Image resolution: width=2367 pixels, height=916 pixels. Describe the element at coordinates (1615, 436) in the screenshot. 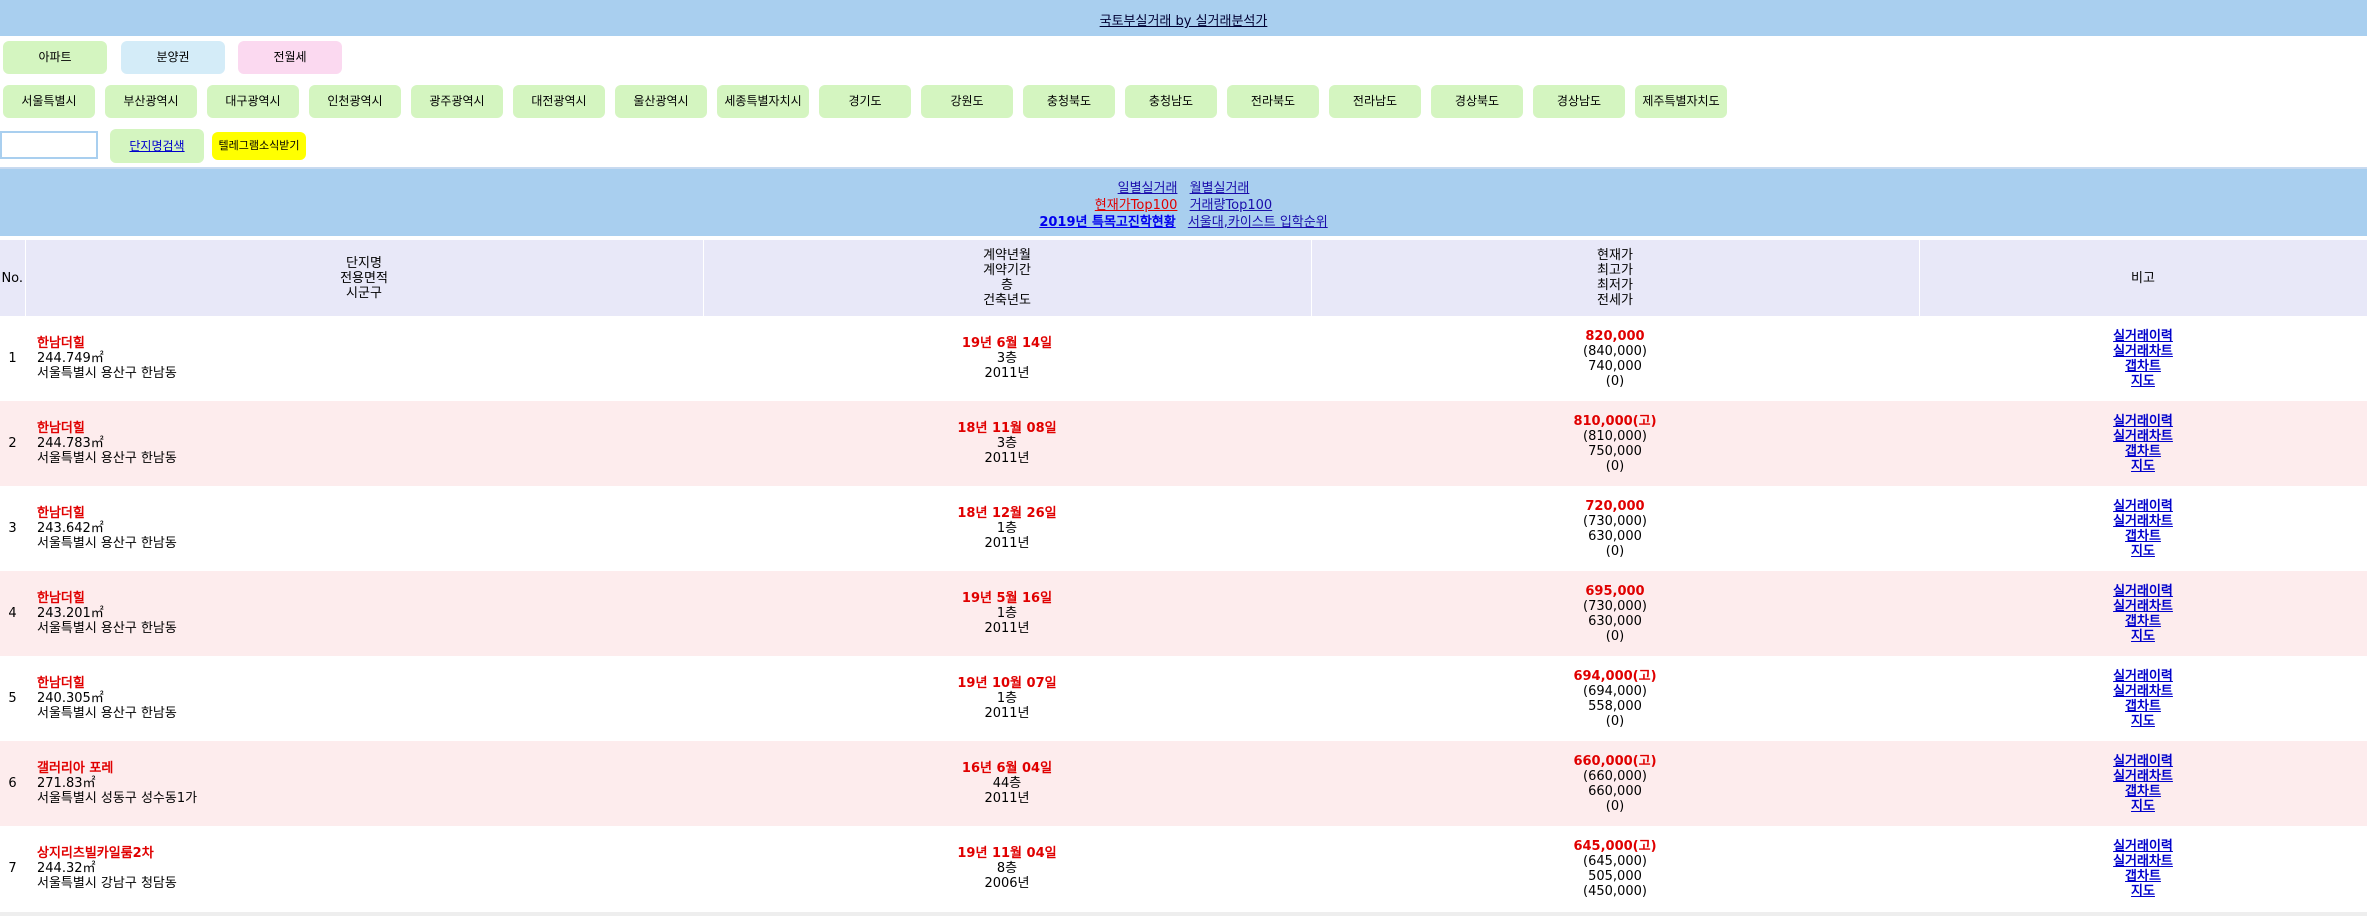

I see `max-price: (810,000)` at that location.